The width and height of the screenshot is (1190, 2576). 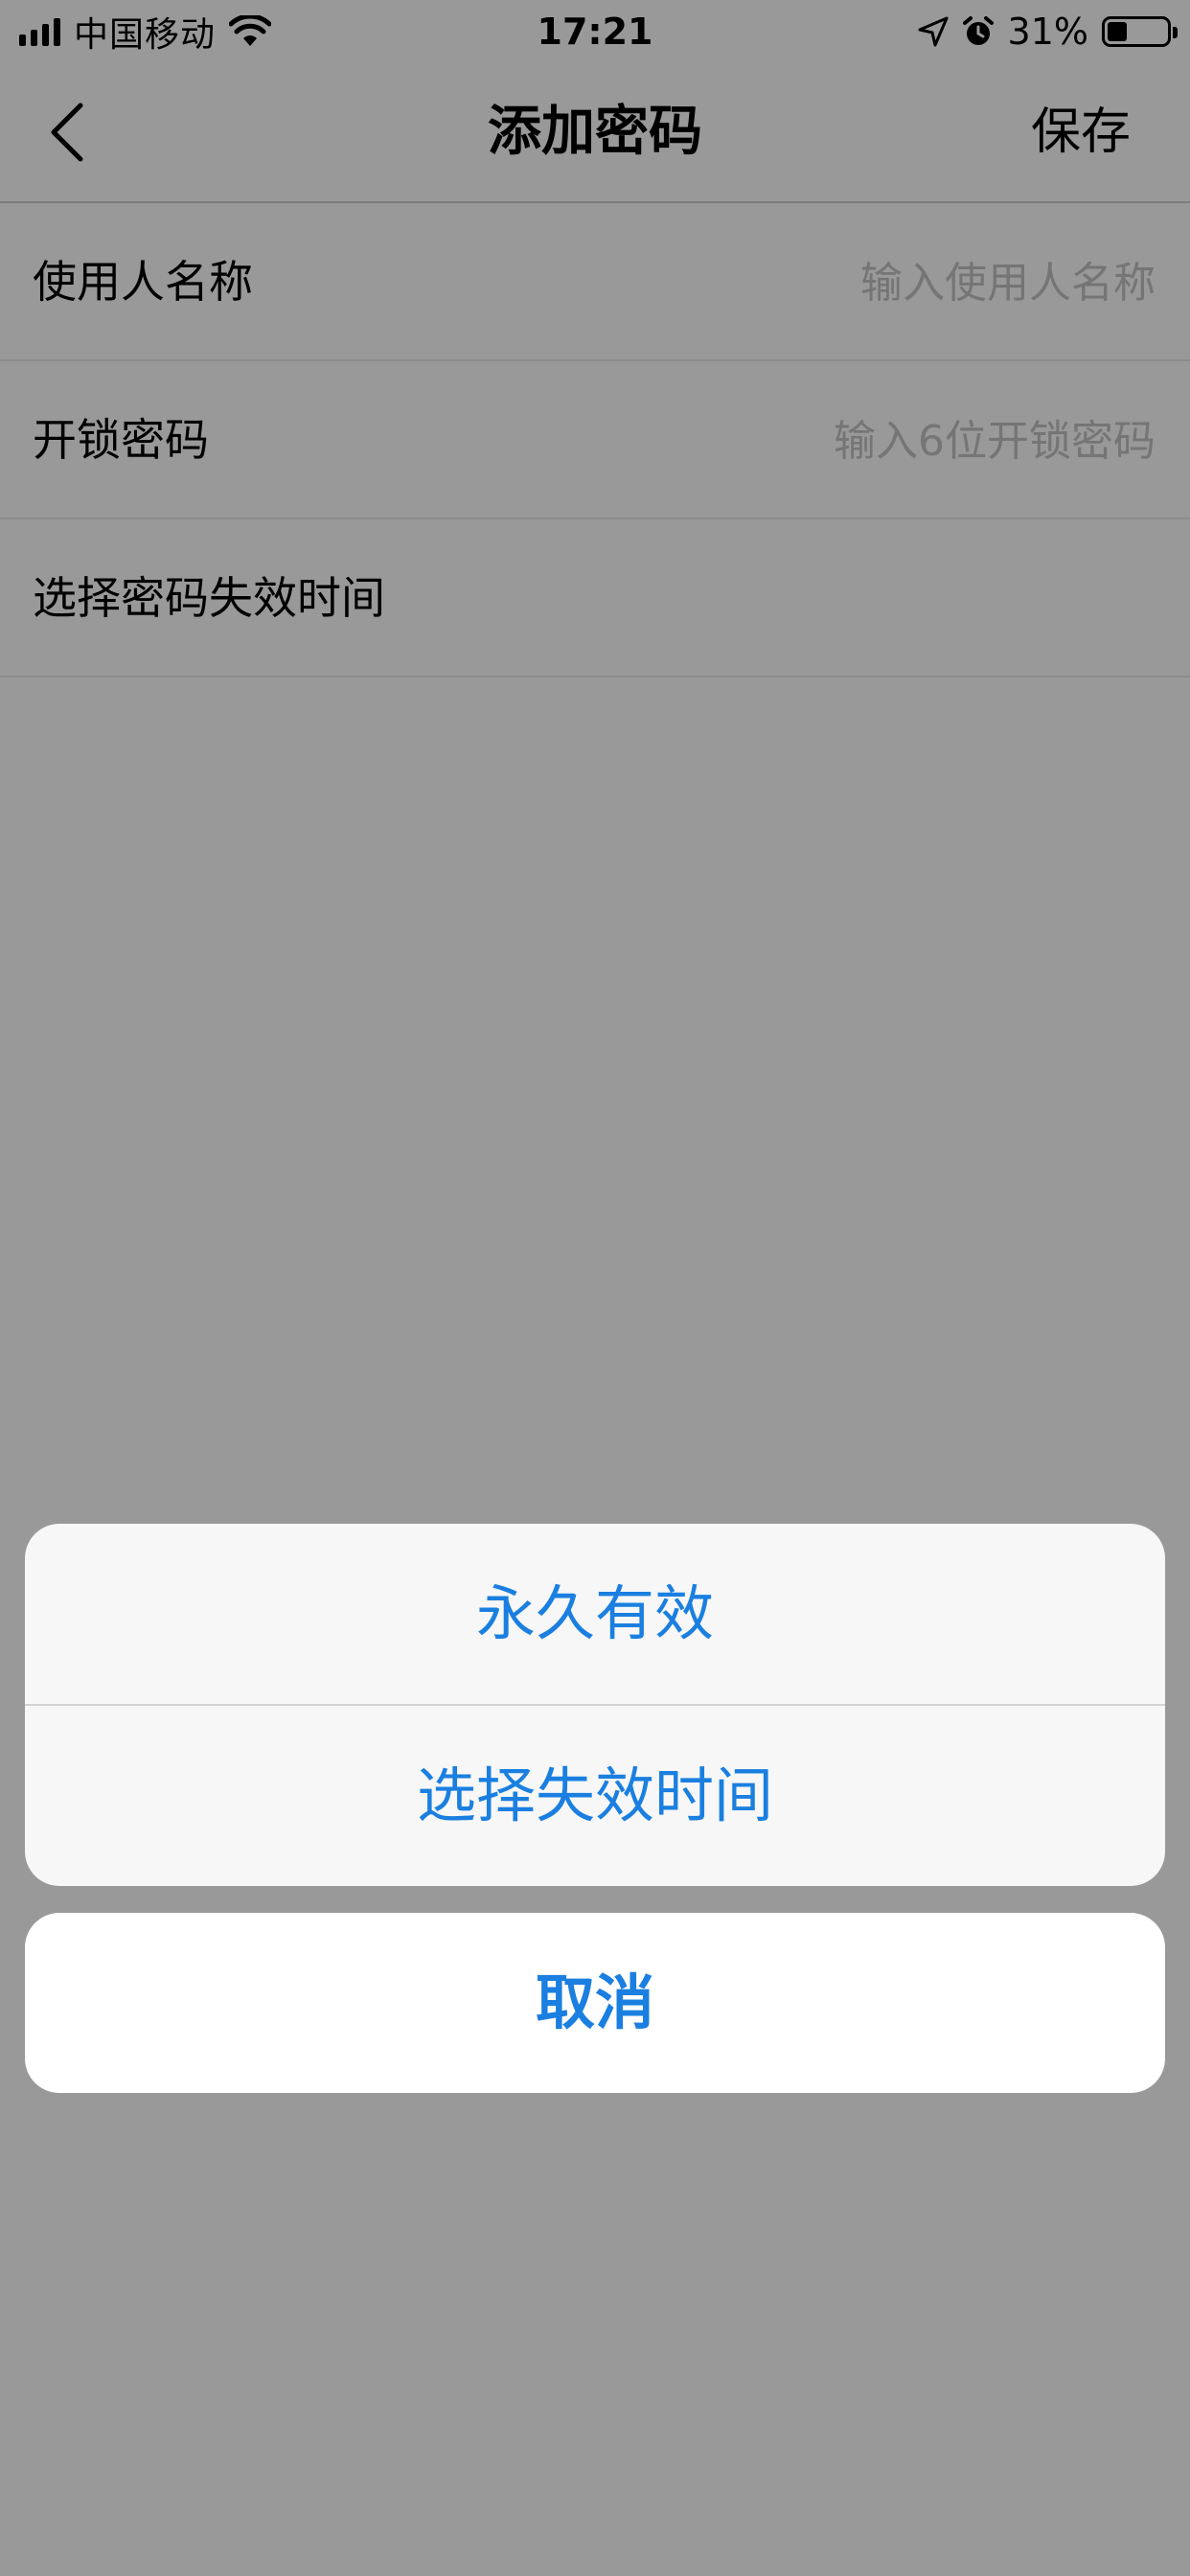 What do you see at coordinates (595, 1614) in the screenshot?
I see `option-permanent: 永久有效` at bounding box center [595, 1614].